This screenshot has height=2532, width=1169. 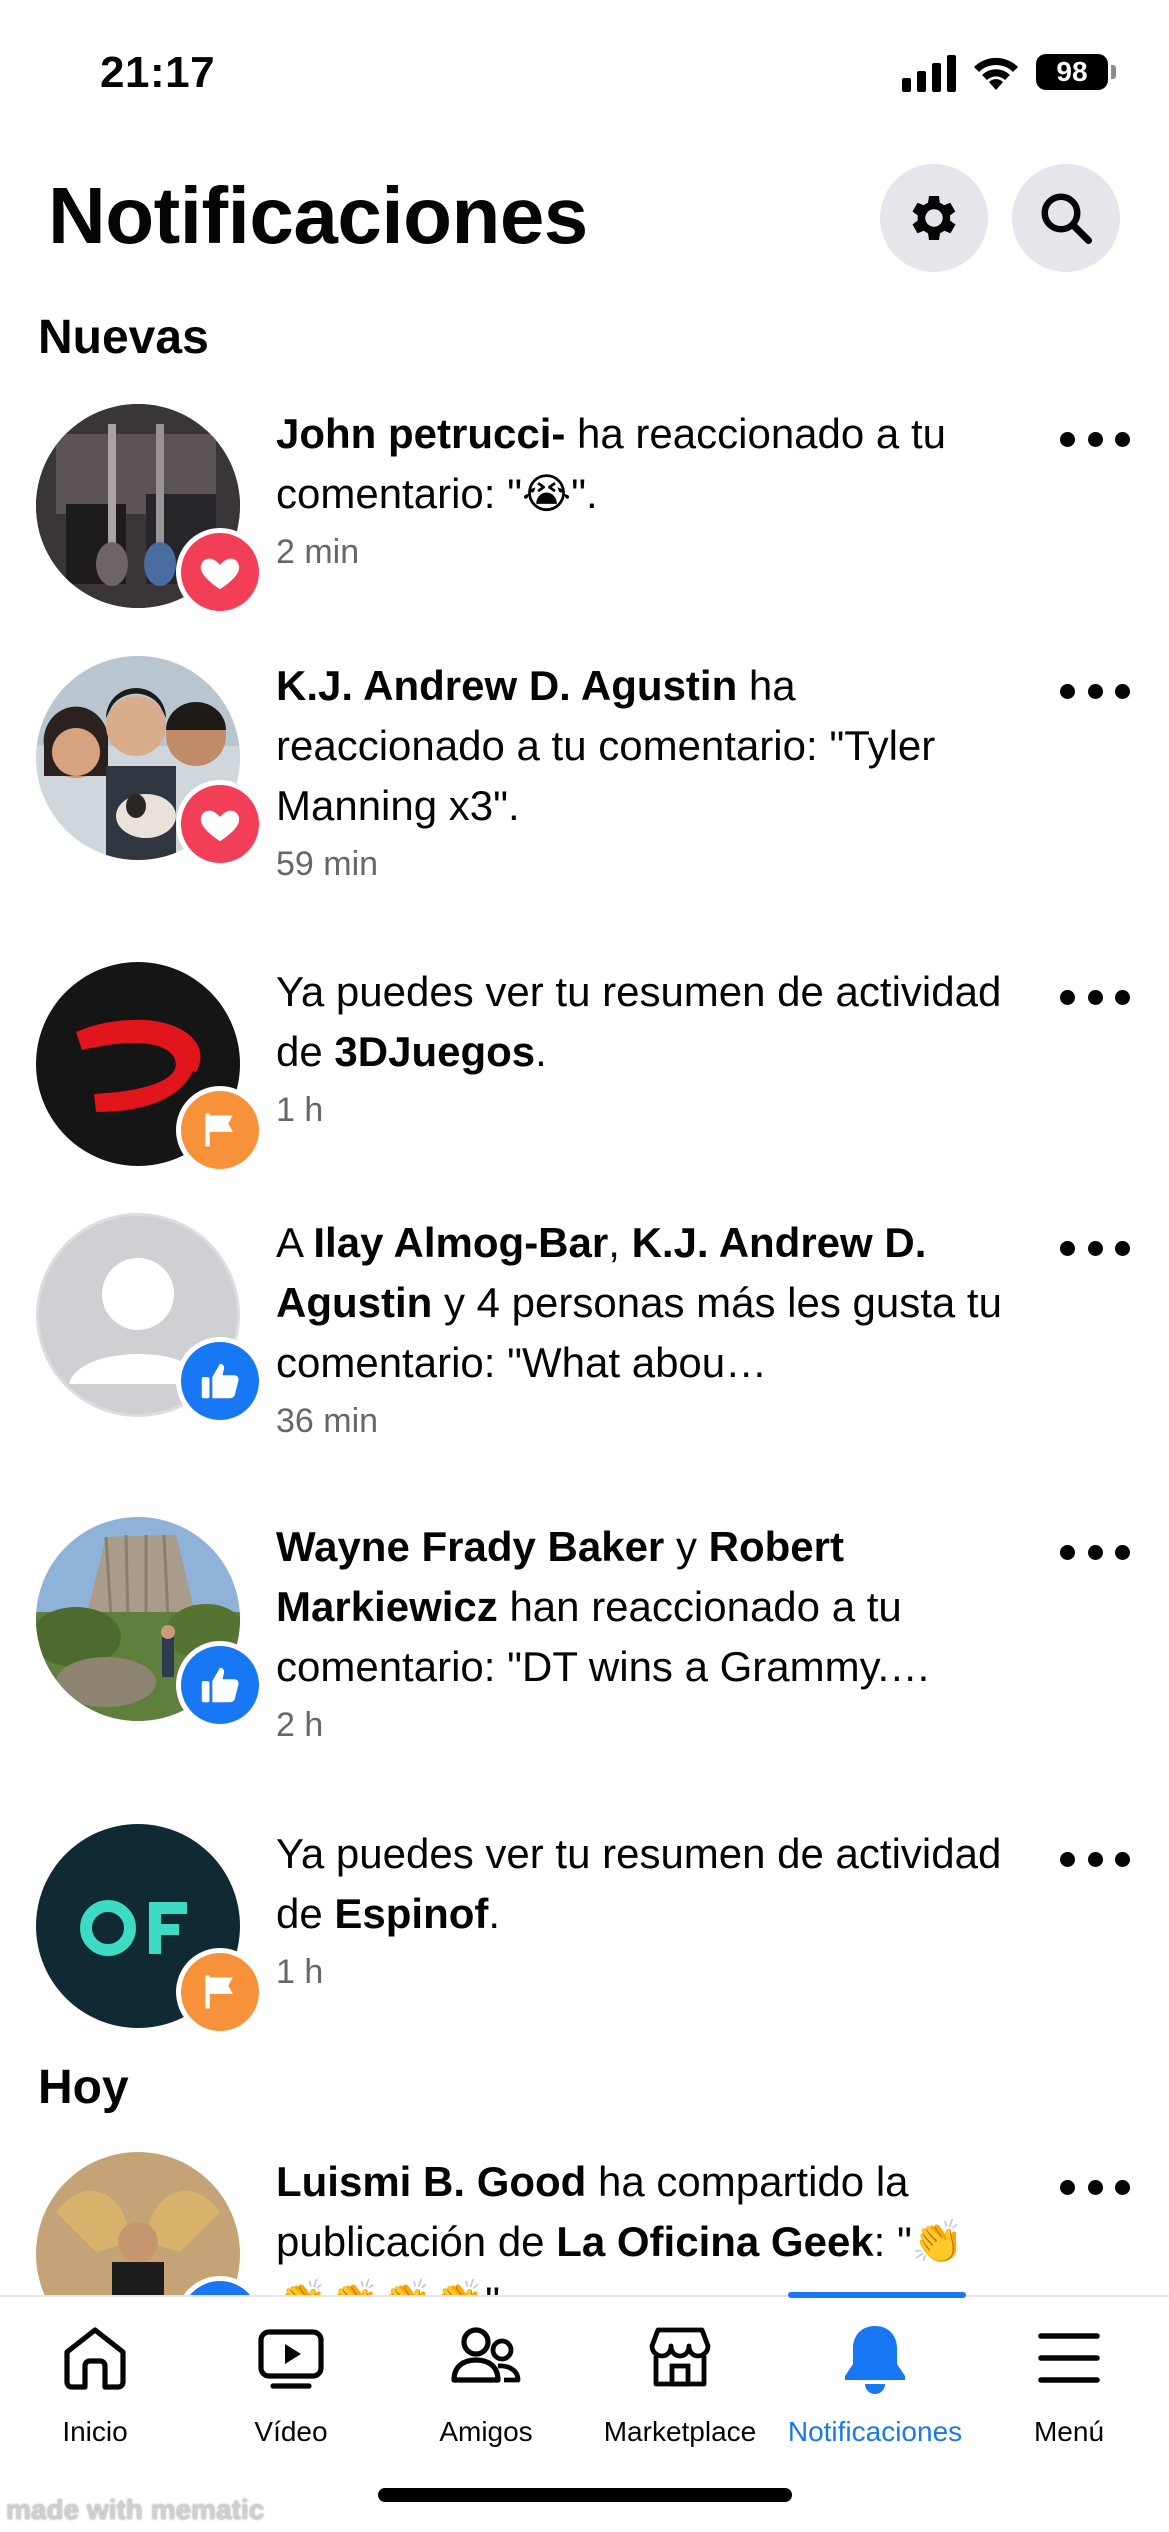 I want to click on tab-video: Vídeo, so click(x=291, y=2383).